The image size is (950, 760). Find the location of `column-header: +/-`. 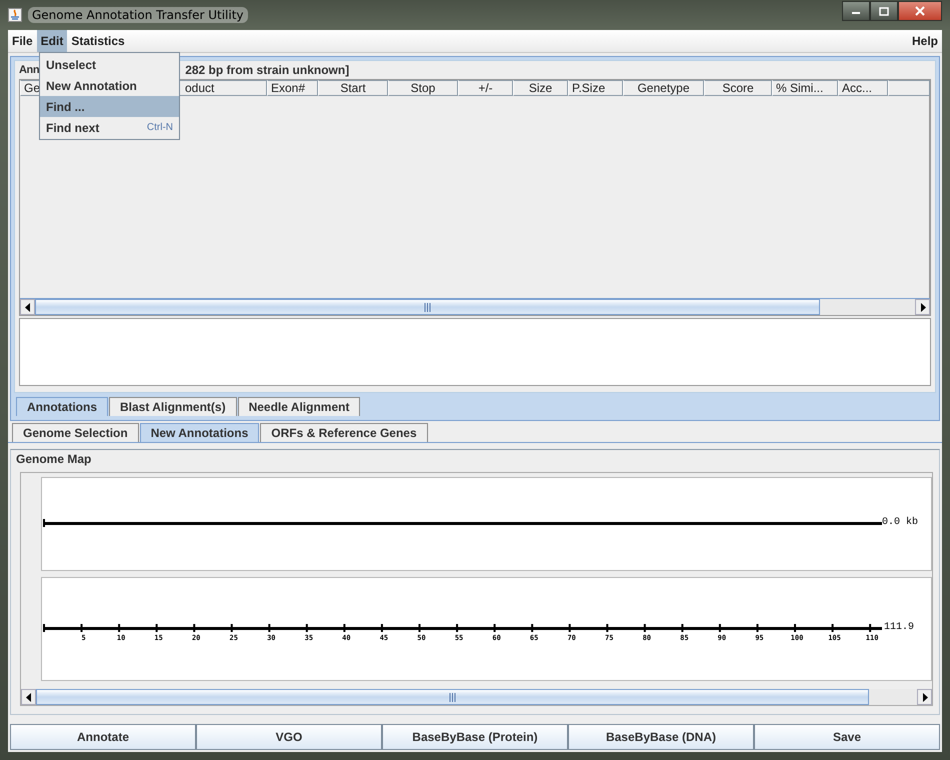

column-header: +/- is located at coordinates (485, 88).